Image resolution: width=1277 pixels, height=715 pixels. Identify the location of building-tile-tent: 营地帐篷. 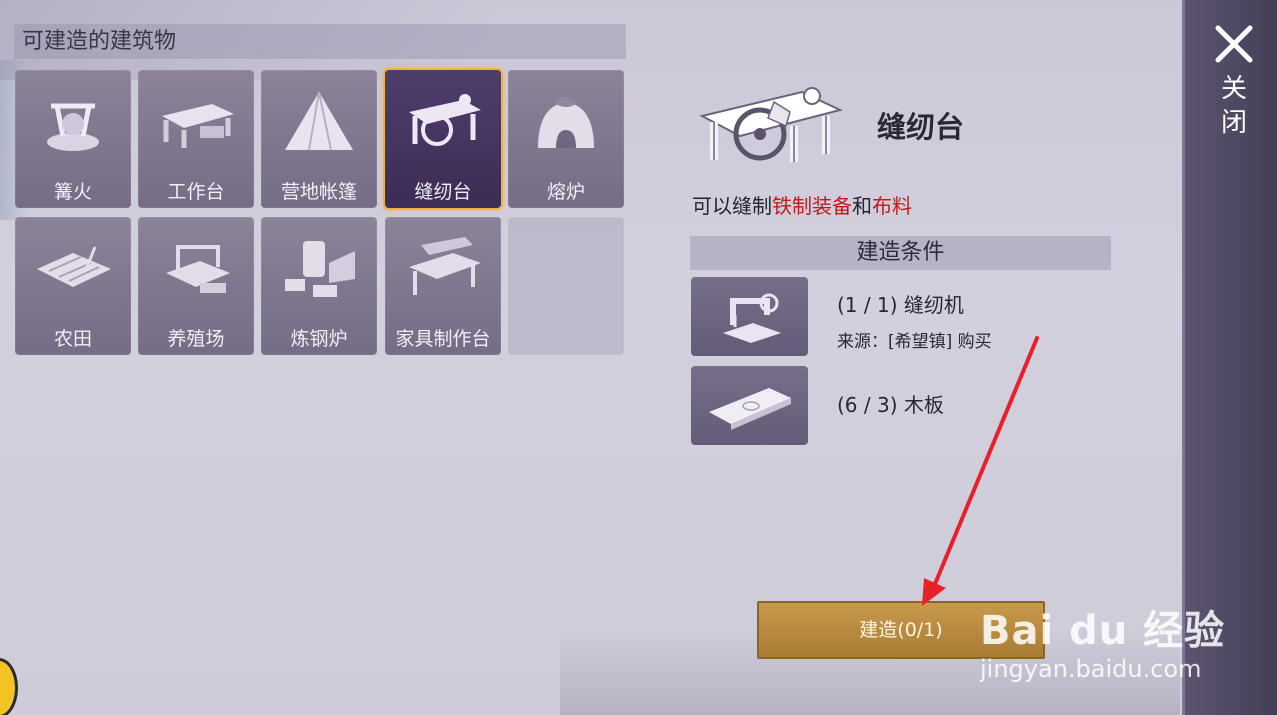
(319, 139).